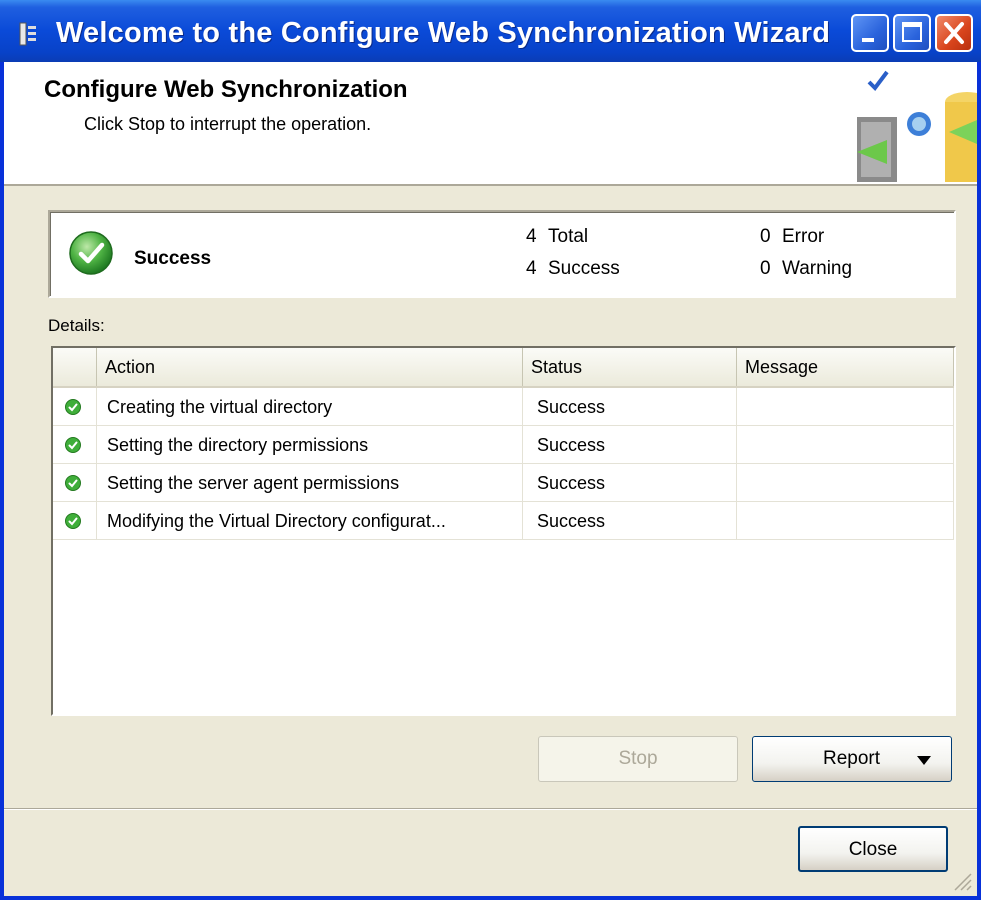 The height and width of the screenshot is (900, 981). Describe the element at coordinates (845, 367) in the screenshot. I see `column-header-message: Message` at that location.